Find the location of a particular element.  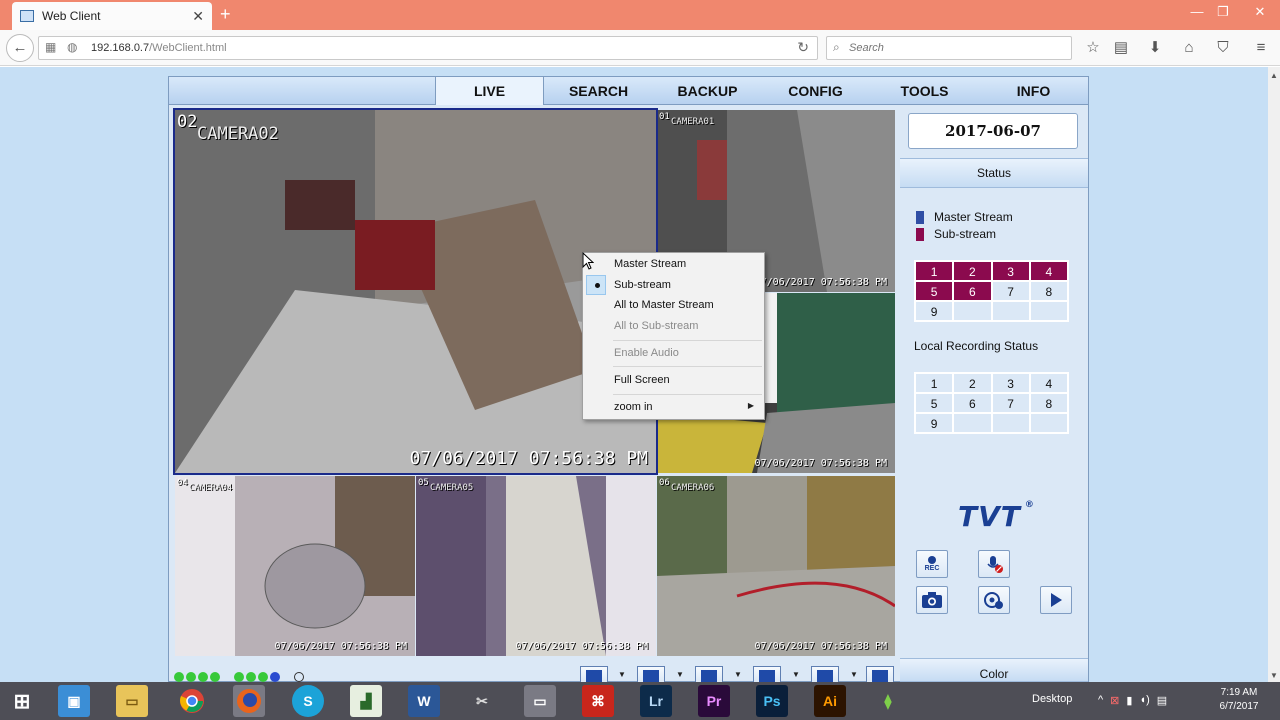

datetime-display: 2017-06-07 12:56:37 is located at coordinates (993, 143).